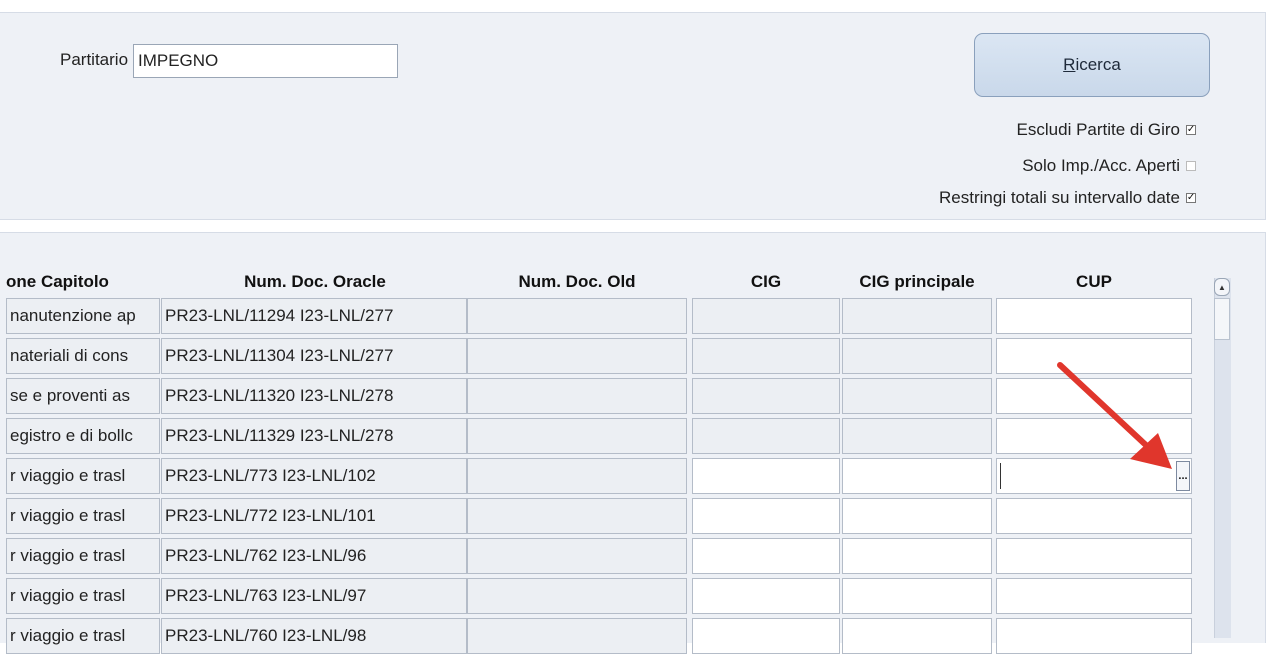 The height and width of the screenshot is (654, 1282). Describe the element at coordinates (1114, 415) in the screenshot. I see `red-arrow-annotation-icon` at that location.